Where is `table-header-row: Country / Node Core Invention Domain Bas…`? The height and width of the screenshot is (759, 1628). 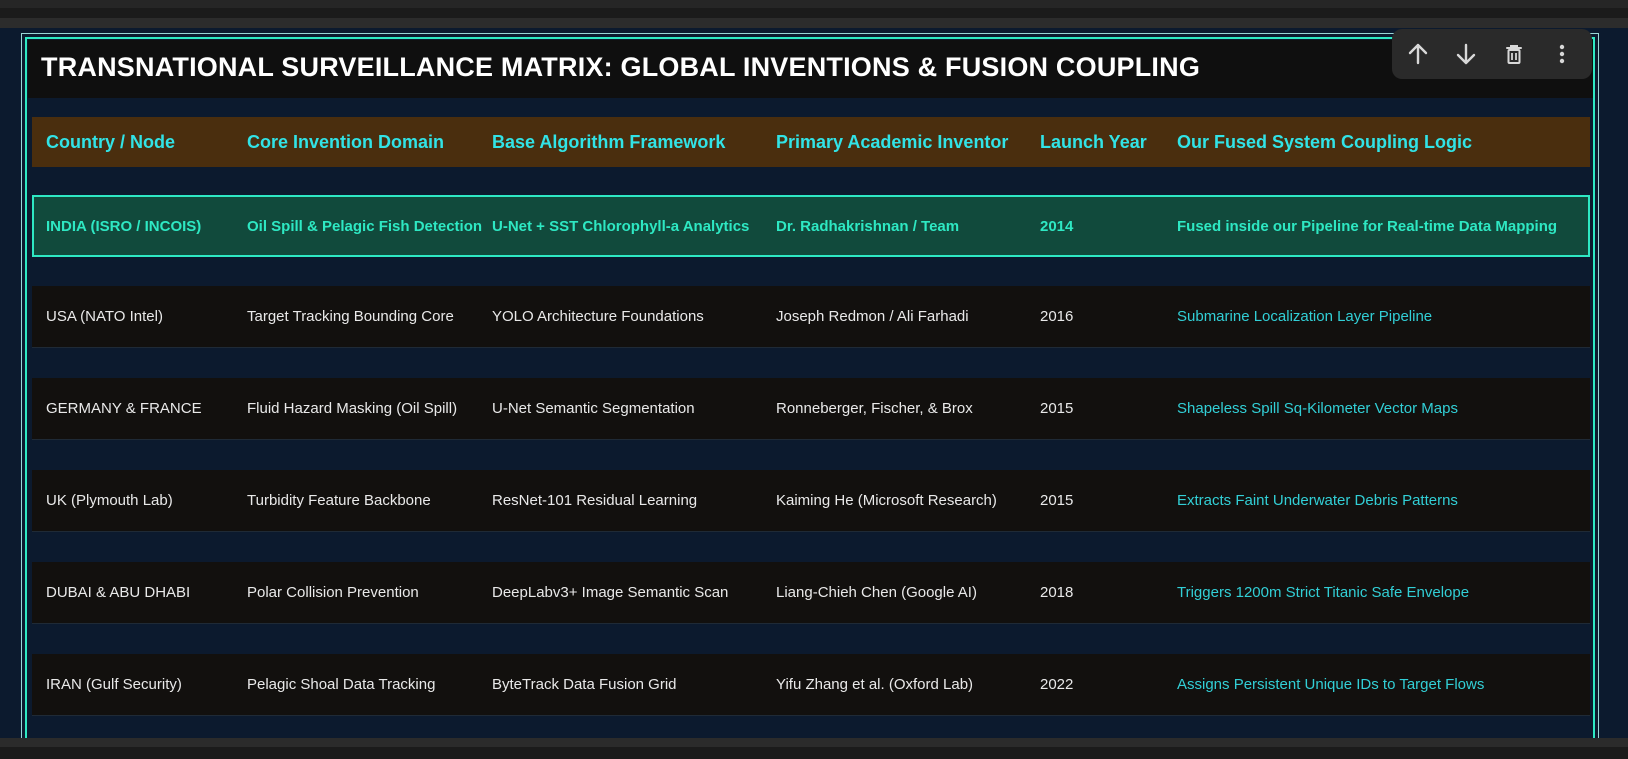
table-header-row: Country / Node Core Invention Domain Bas… is located at coordinates (811, 142).